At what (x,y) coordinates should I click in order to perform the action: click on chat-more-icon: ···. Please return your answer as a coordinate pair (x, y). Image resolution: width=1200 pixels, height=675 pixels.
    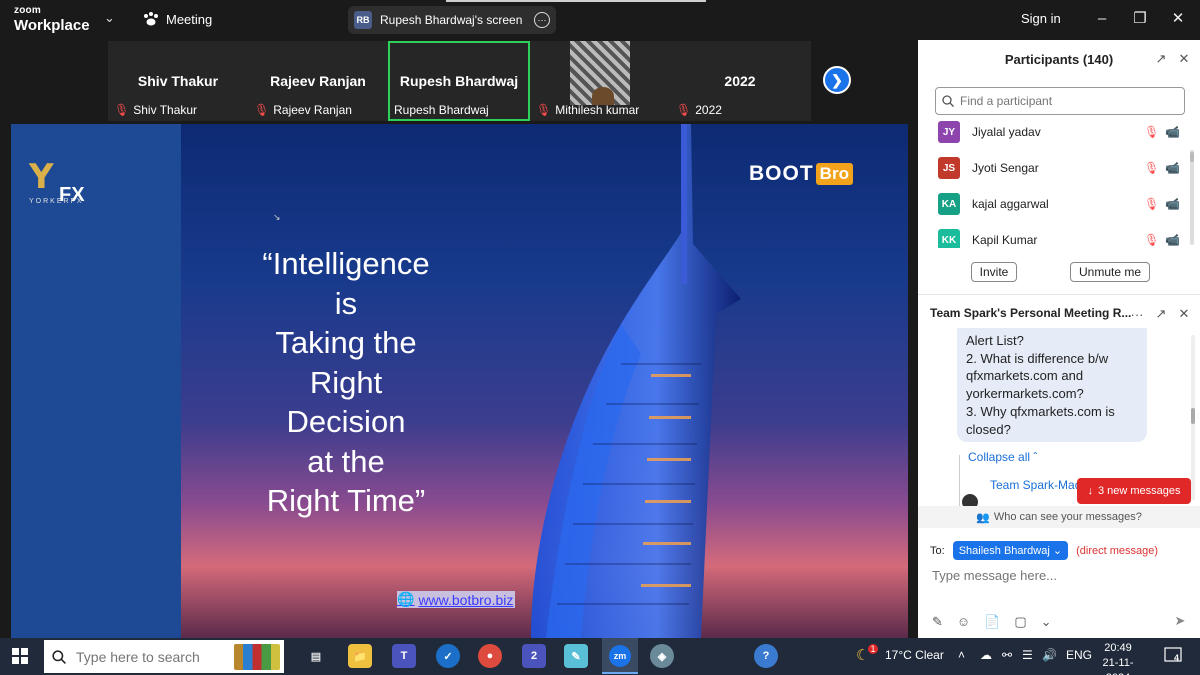
    Looking at the image, I should click on (1137, 314).